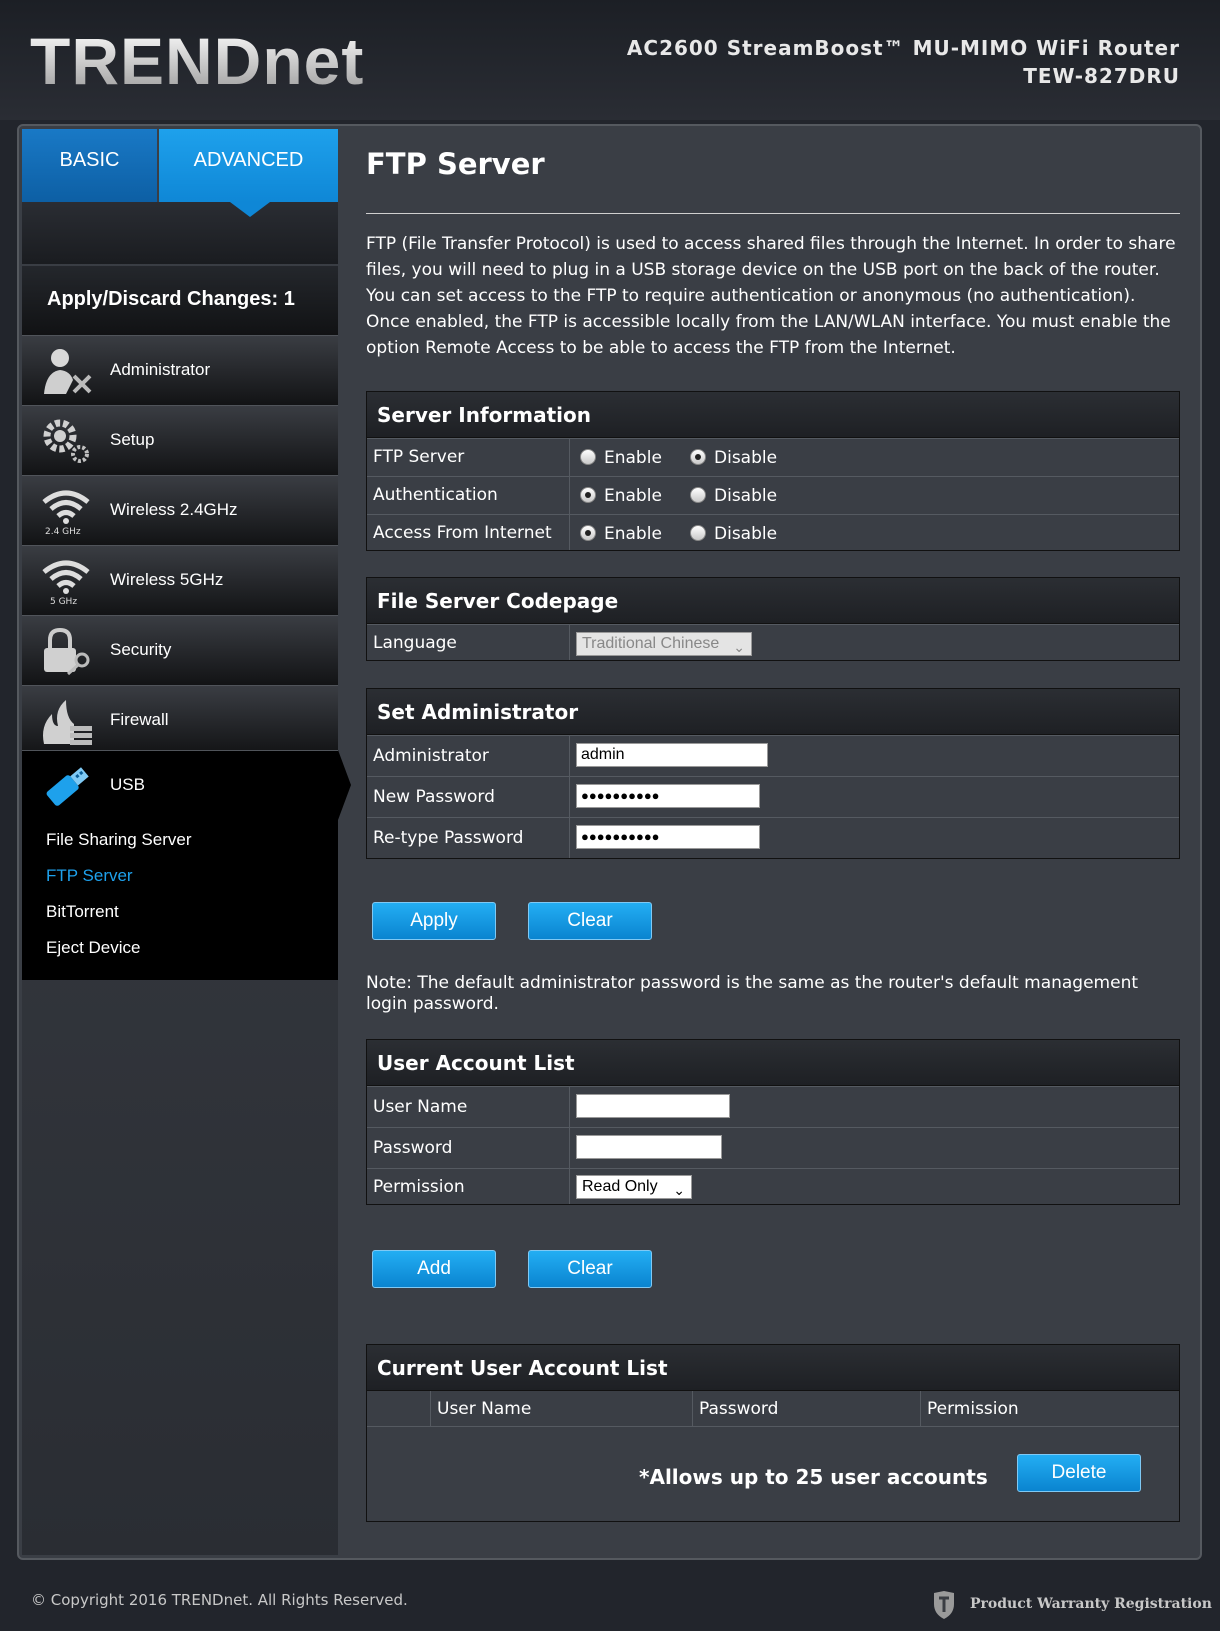 The height and width of the screenshot is (1631, 1220). What do you see at coordinates (698, 533) in the screenshot?
I see `access-internet-disable-radio` at bounding box center [698, 533].